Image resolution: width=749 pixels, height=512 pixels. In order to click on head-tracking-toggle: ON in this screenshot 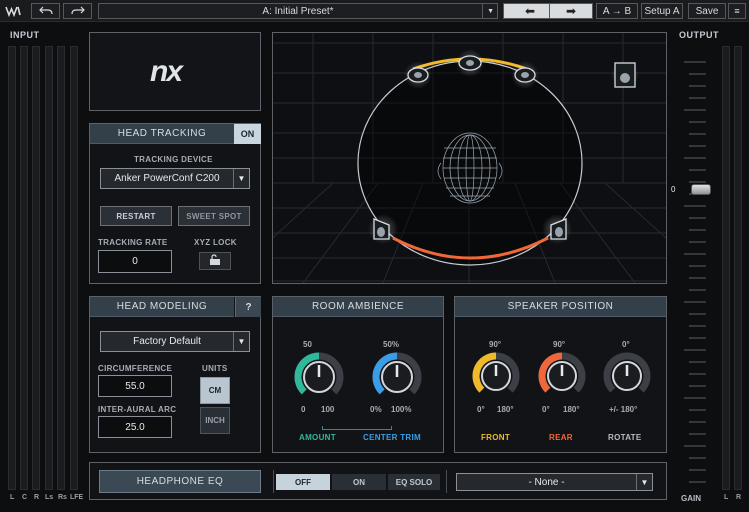, I will do `click(247, 134)`.